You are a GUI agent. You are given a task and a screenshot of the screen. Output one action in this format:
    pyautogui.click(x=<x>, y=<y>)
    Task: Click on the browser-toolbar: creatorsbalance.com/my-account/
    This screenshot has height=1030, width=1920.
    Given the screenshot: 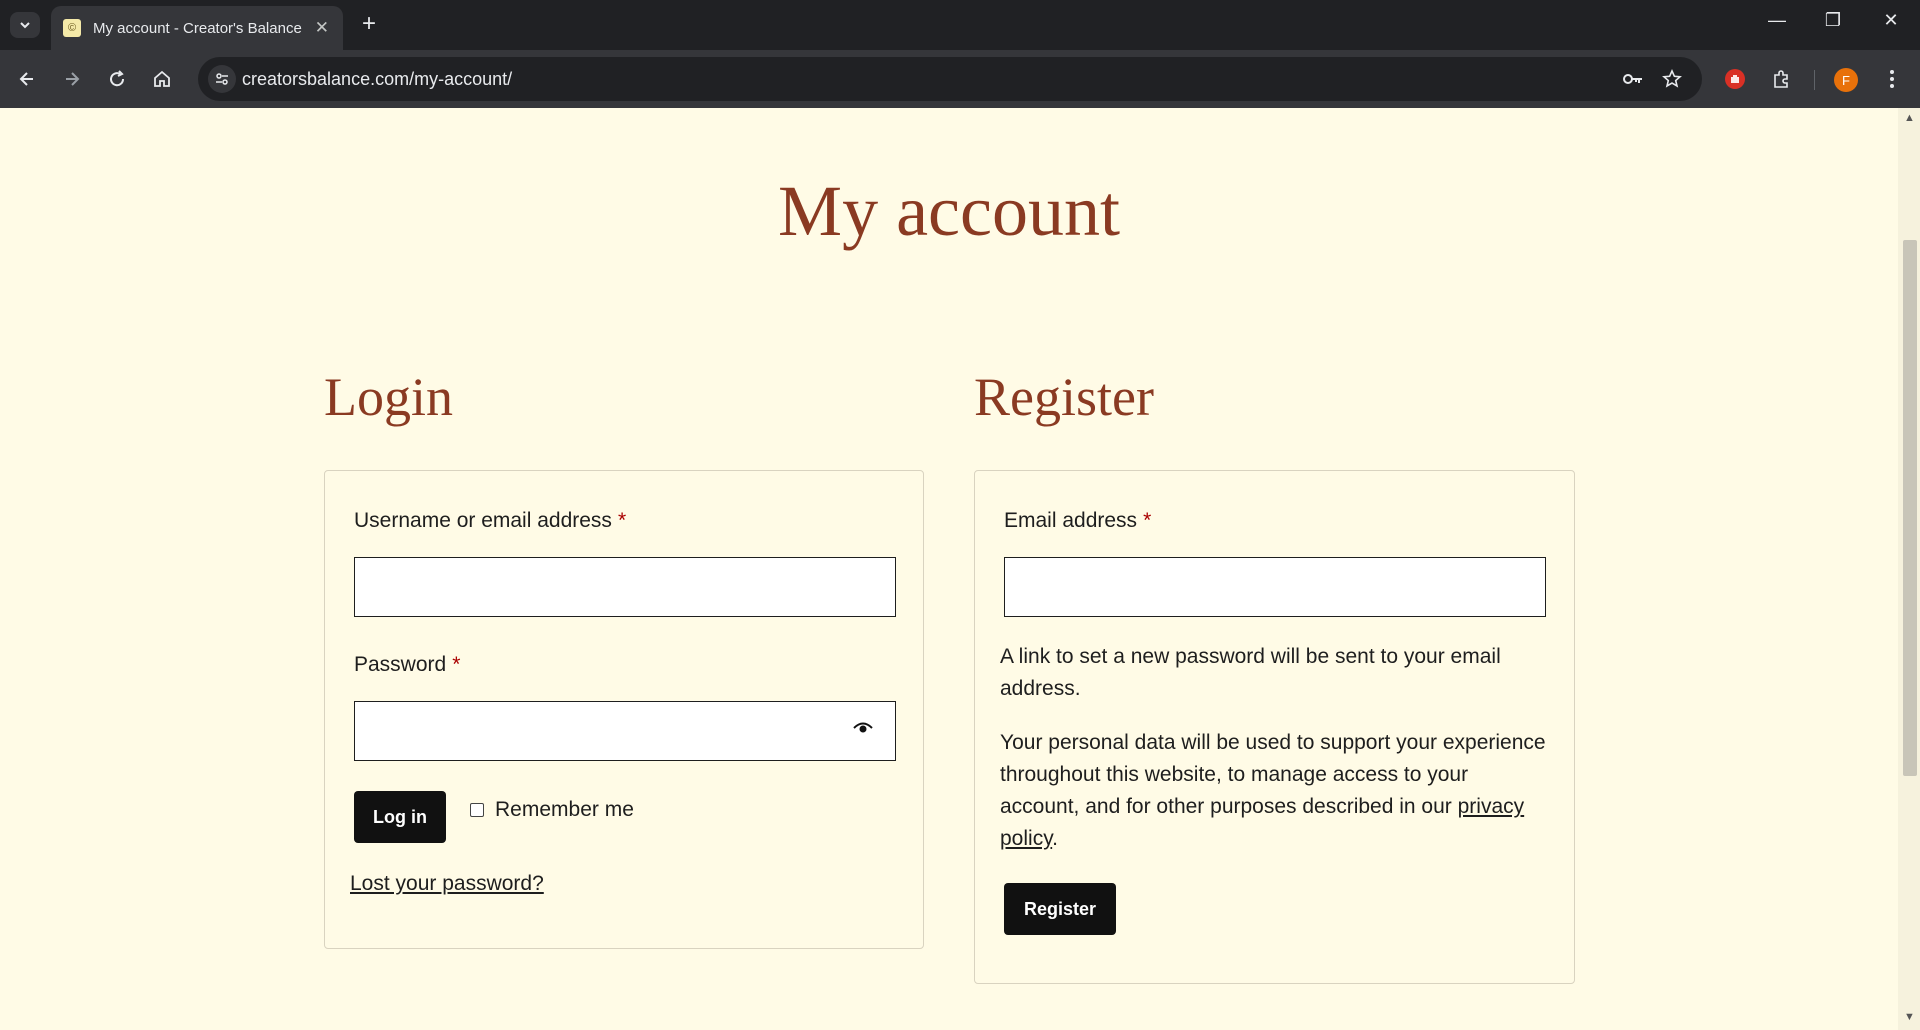 What is the action you would take?
    pyautogui.click(x=960, y=79)
    